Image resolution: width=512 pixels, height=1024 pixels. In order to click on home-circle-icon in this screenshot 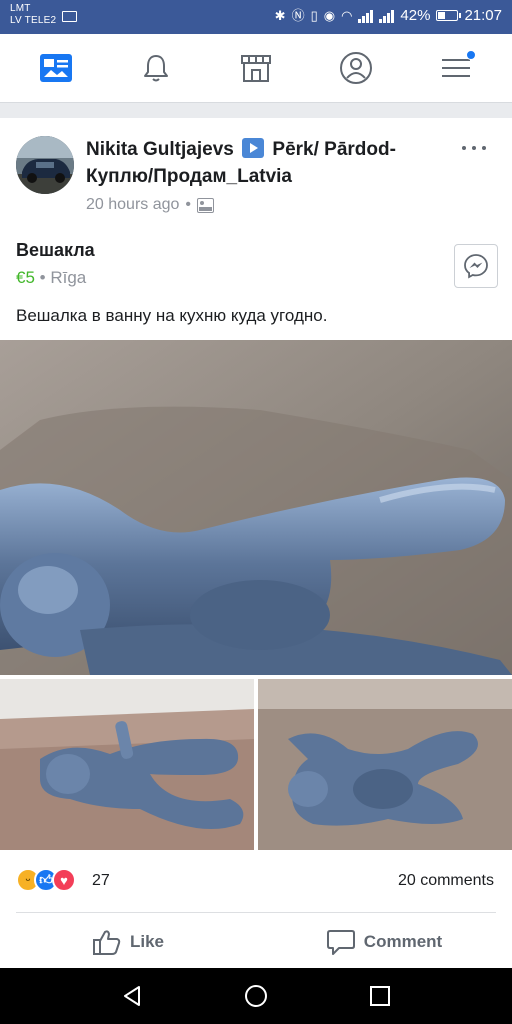, I will do `click(256, 996)`.